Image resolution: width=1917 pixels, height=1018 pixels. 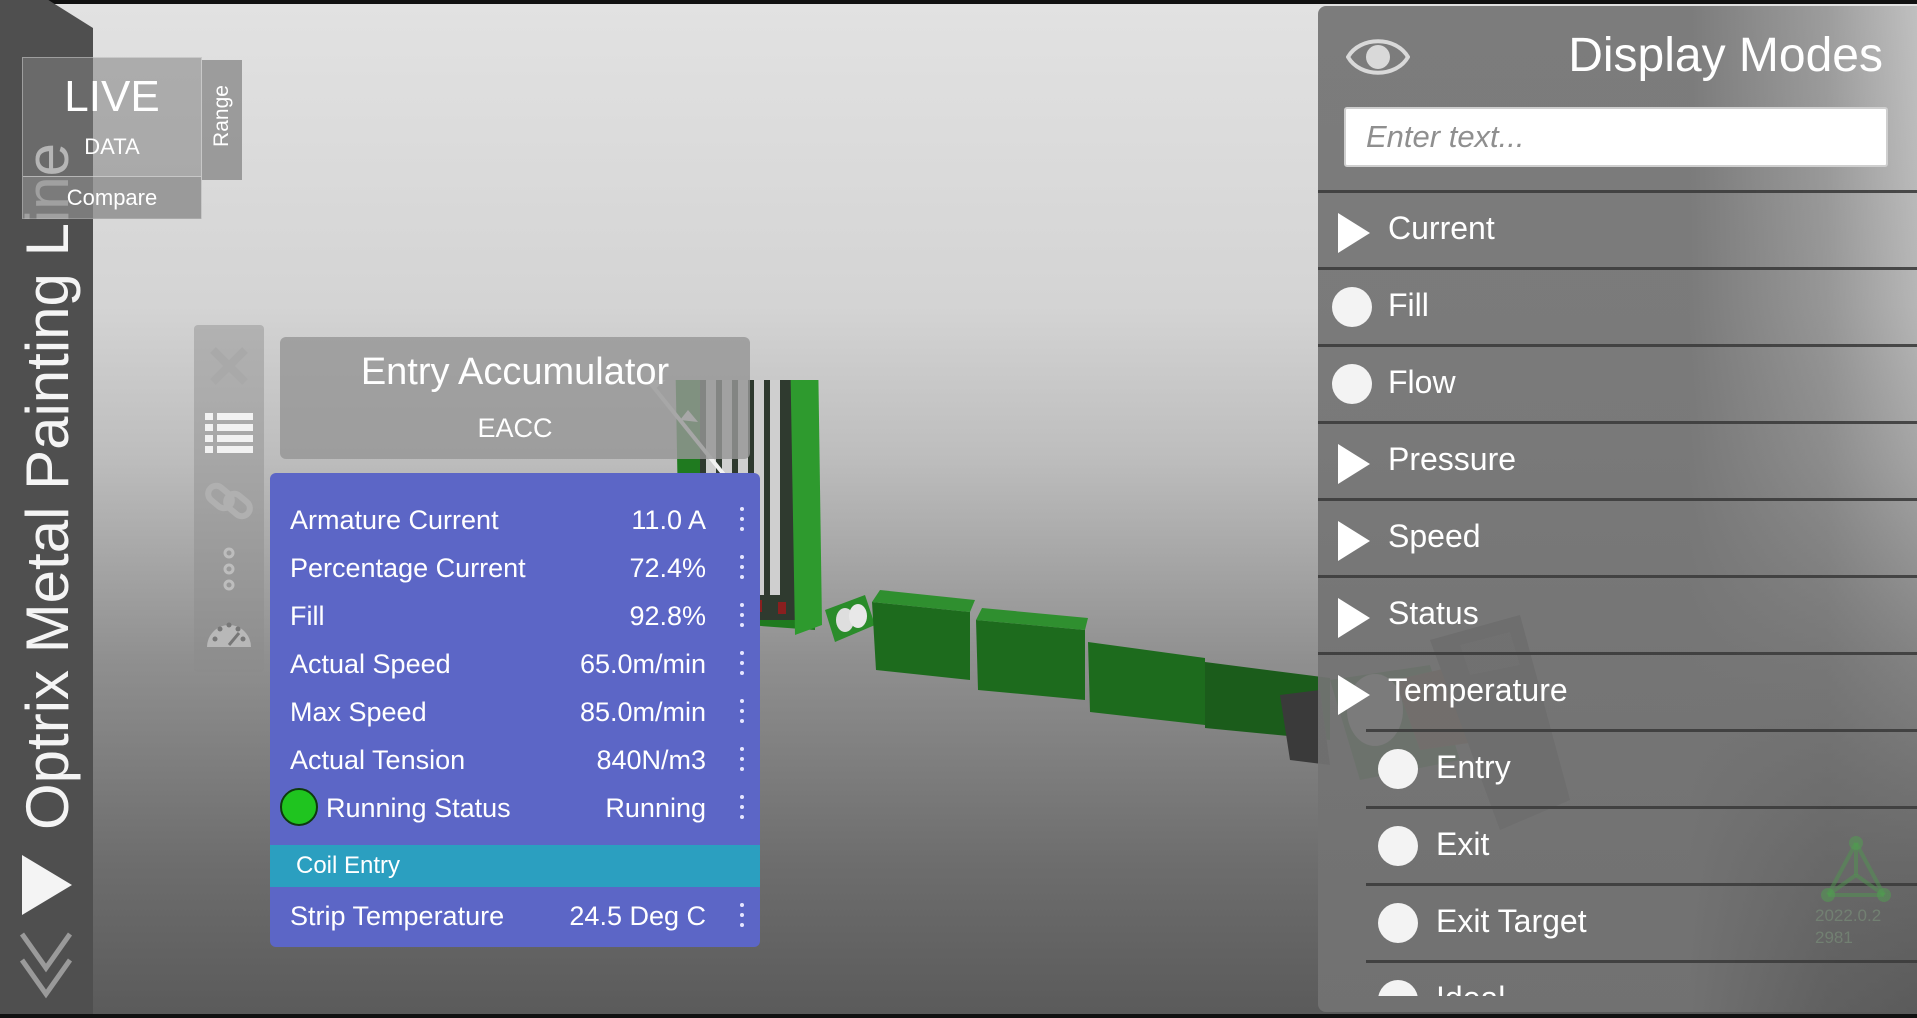 I want to click on data-row-value: 92.8%, so click(x=667, y=616).